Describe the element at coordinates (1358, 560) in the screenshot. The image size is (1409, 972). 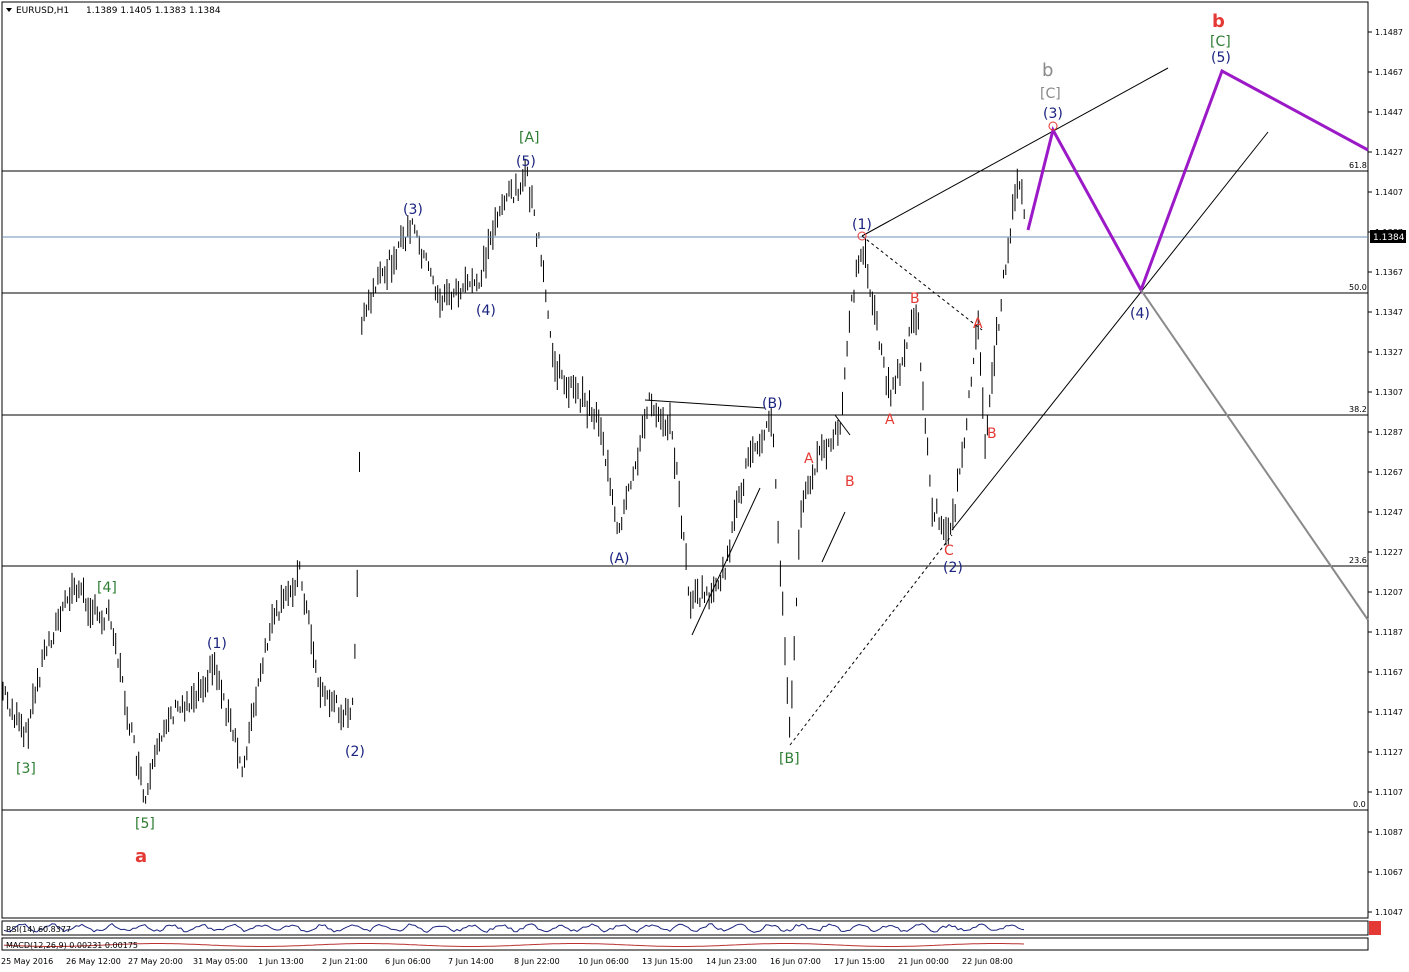
I see `fib-label-23-6: 23.6` at that location.